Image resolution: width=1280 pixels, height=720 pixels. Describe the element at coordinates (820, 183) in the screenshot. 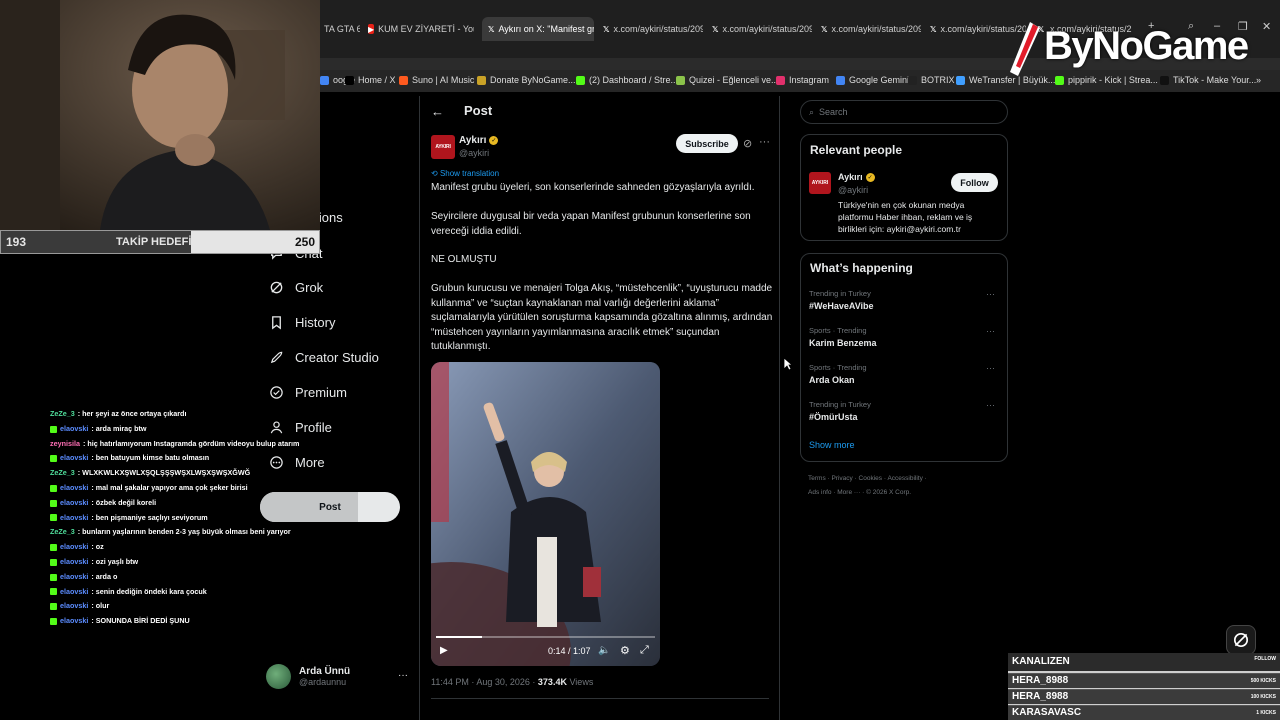

I see `relevant-avatar: AYKIRI` at that location.